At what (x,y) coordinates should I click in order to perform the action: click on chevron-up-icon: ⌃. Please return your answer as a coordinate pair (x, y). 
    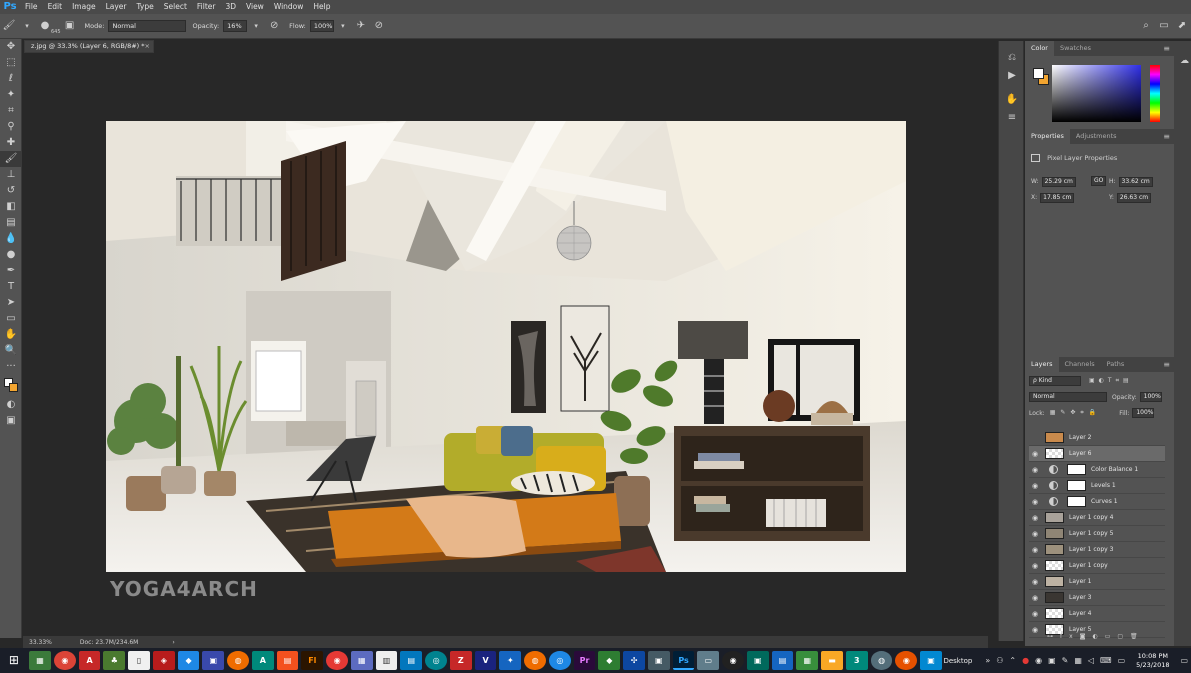
    Looking at the image, I should click on (1012, 660).